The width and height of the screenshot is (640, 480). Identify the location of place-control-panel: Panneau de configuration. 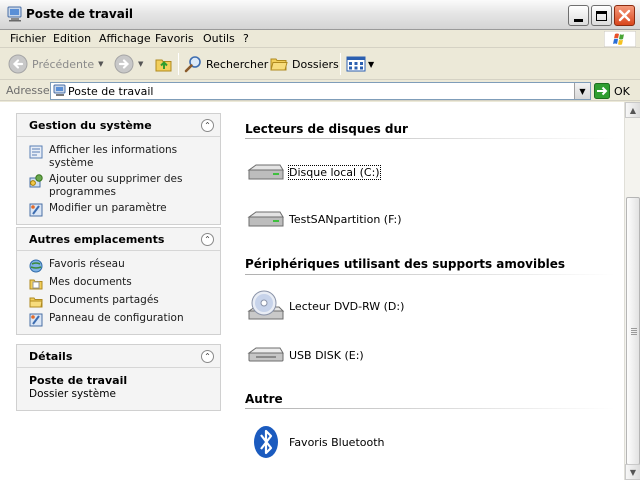
(118, 319).